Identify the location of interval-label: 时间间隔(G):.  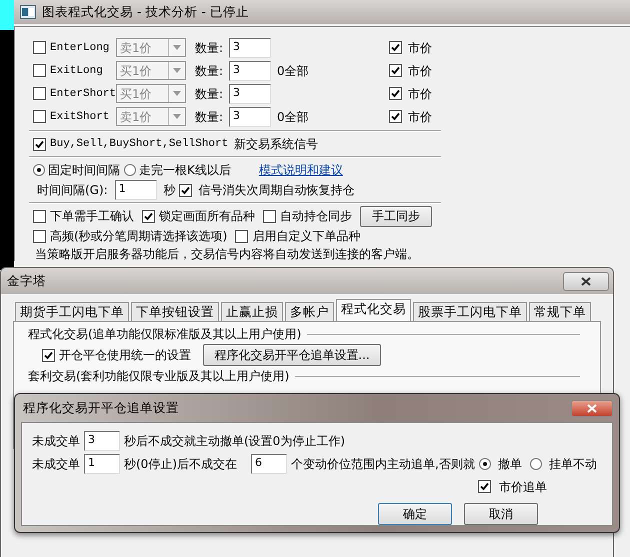
(72, 190).